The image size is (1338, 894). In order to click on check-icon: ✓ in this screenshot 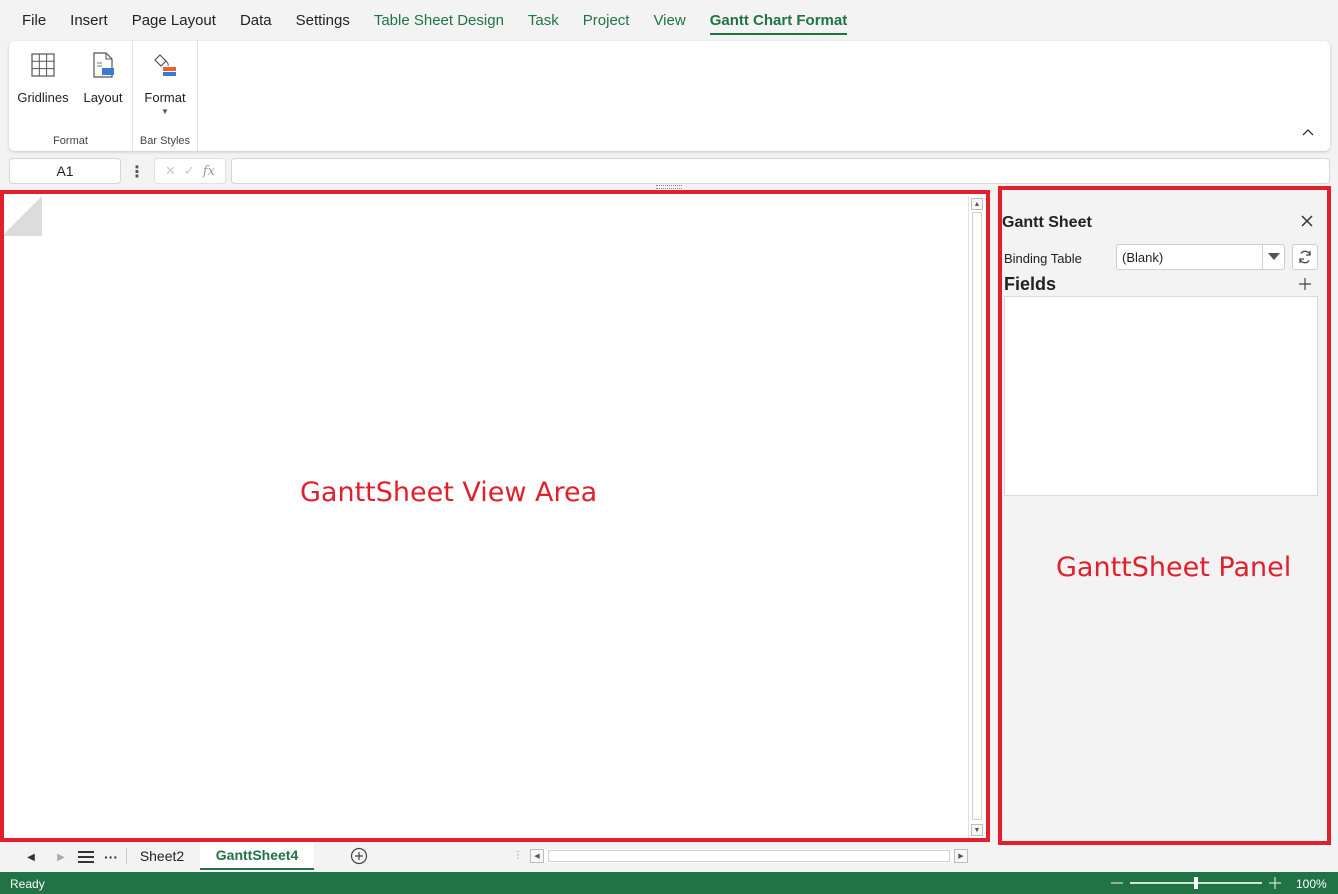, I will do `click(189, 171)`.